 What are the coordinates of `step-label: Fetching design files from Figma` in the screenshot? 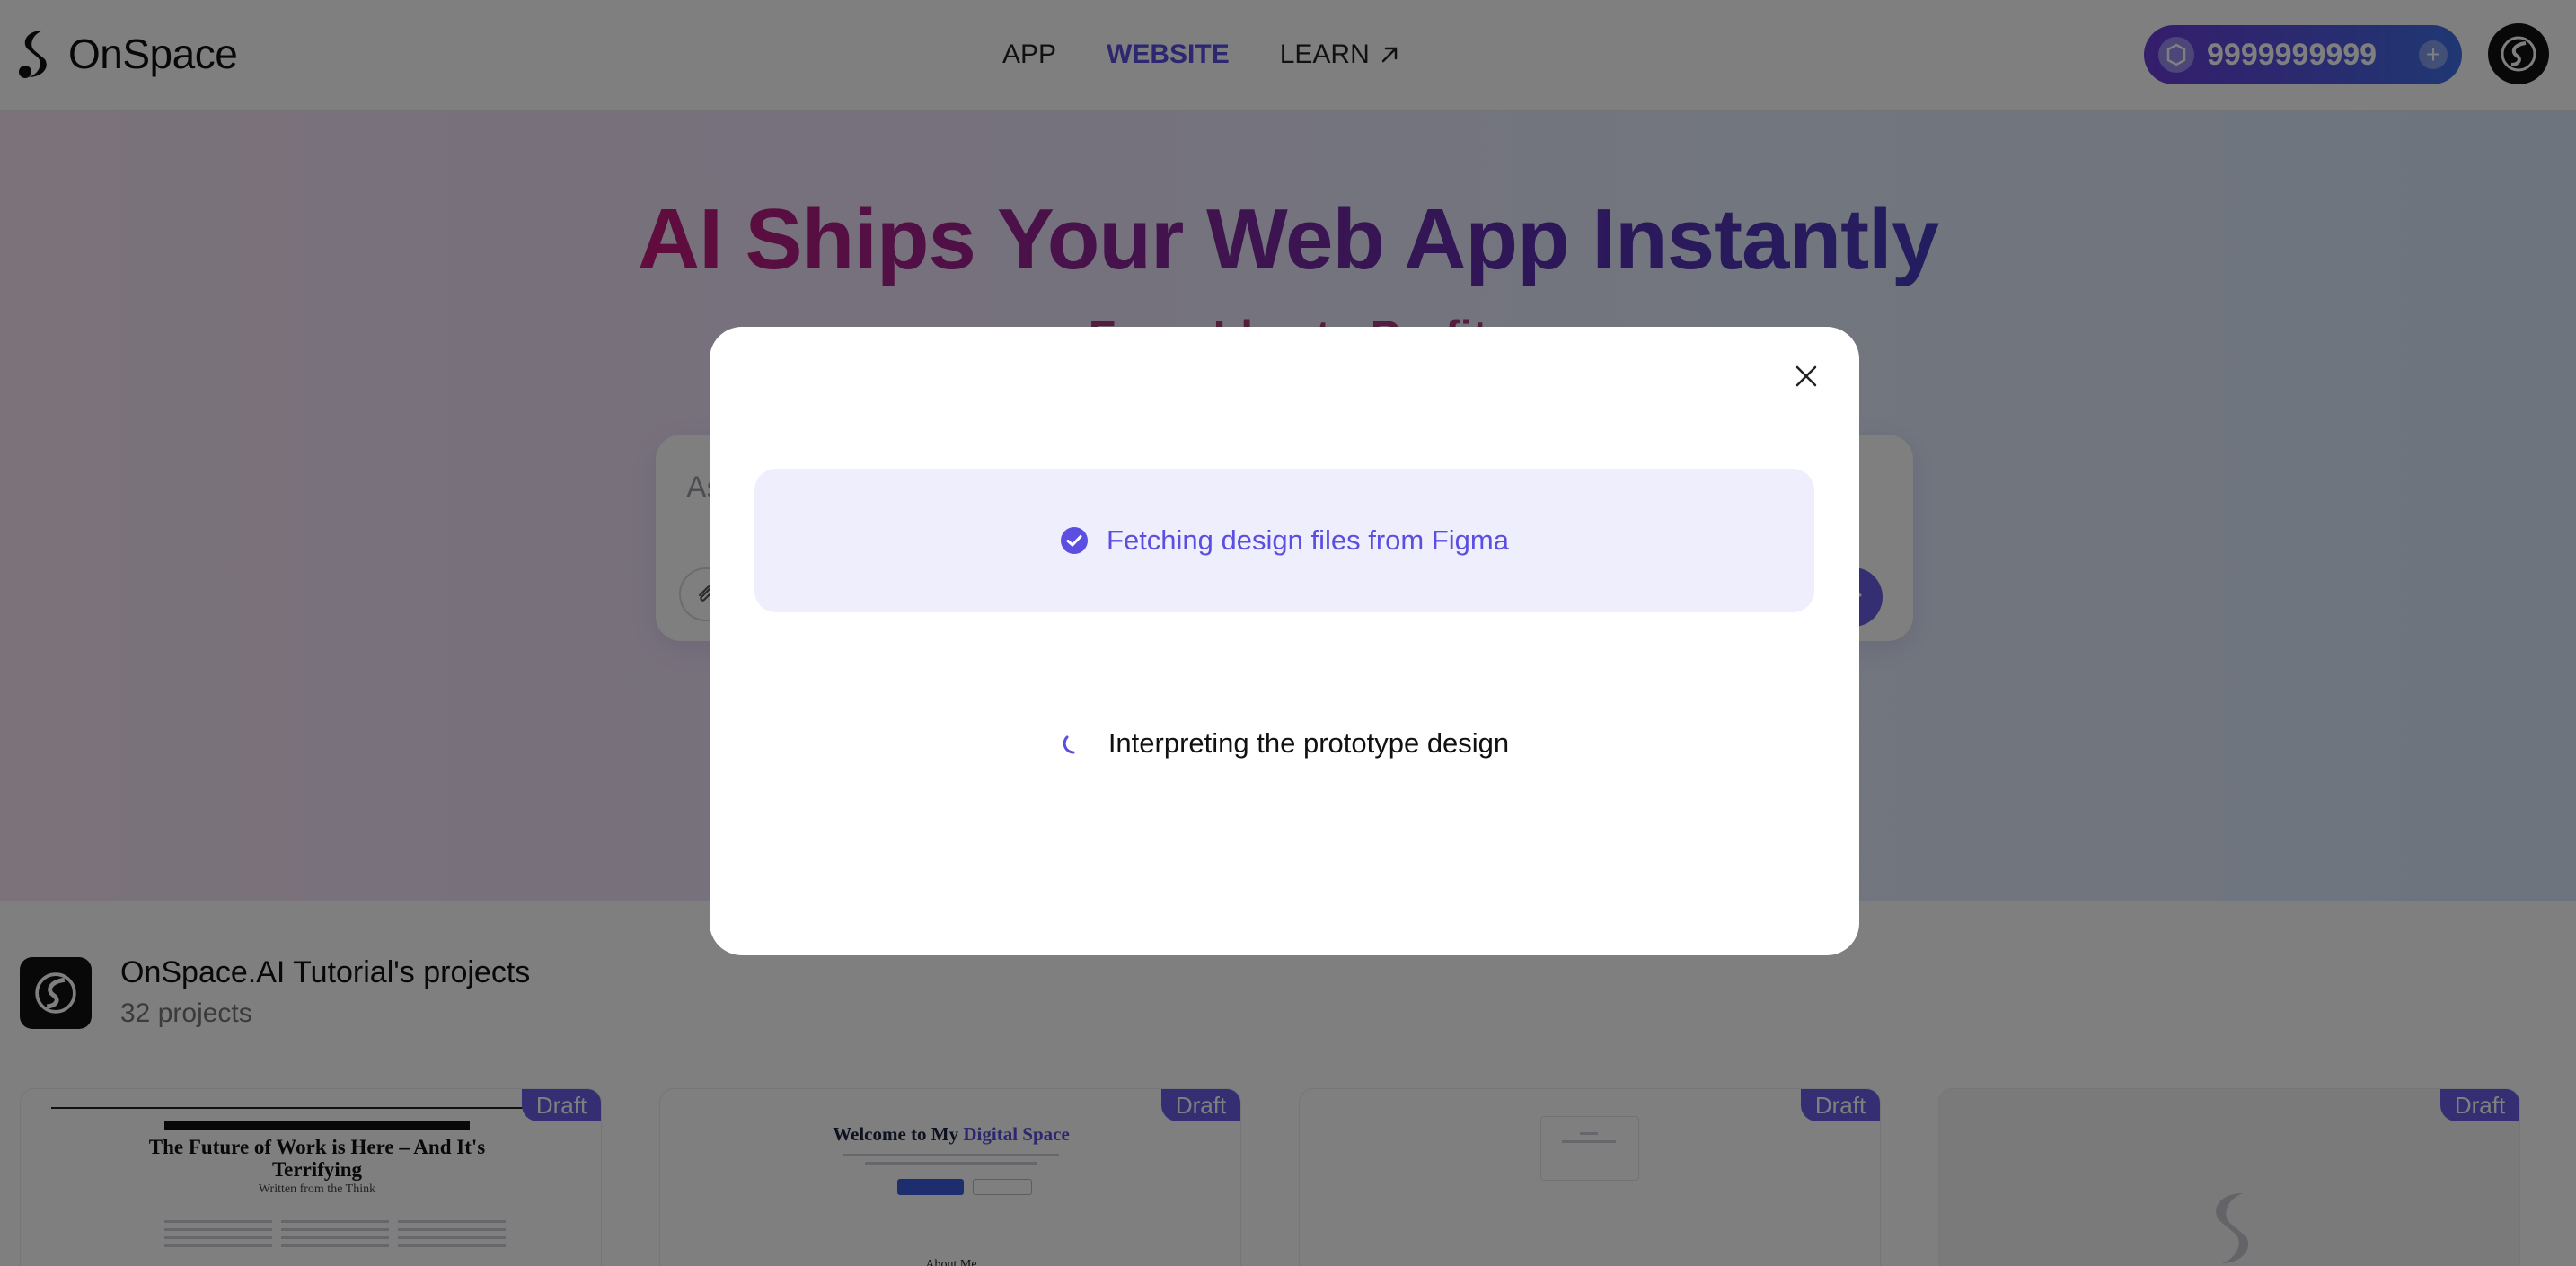 It's located at (1308, 540).